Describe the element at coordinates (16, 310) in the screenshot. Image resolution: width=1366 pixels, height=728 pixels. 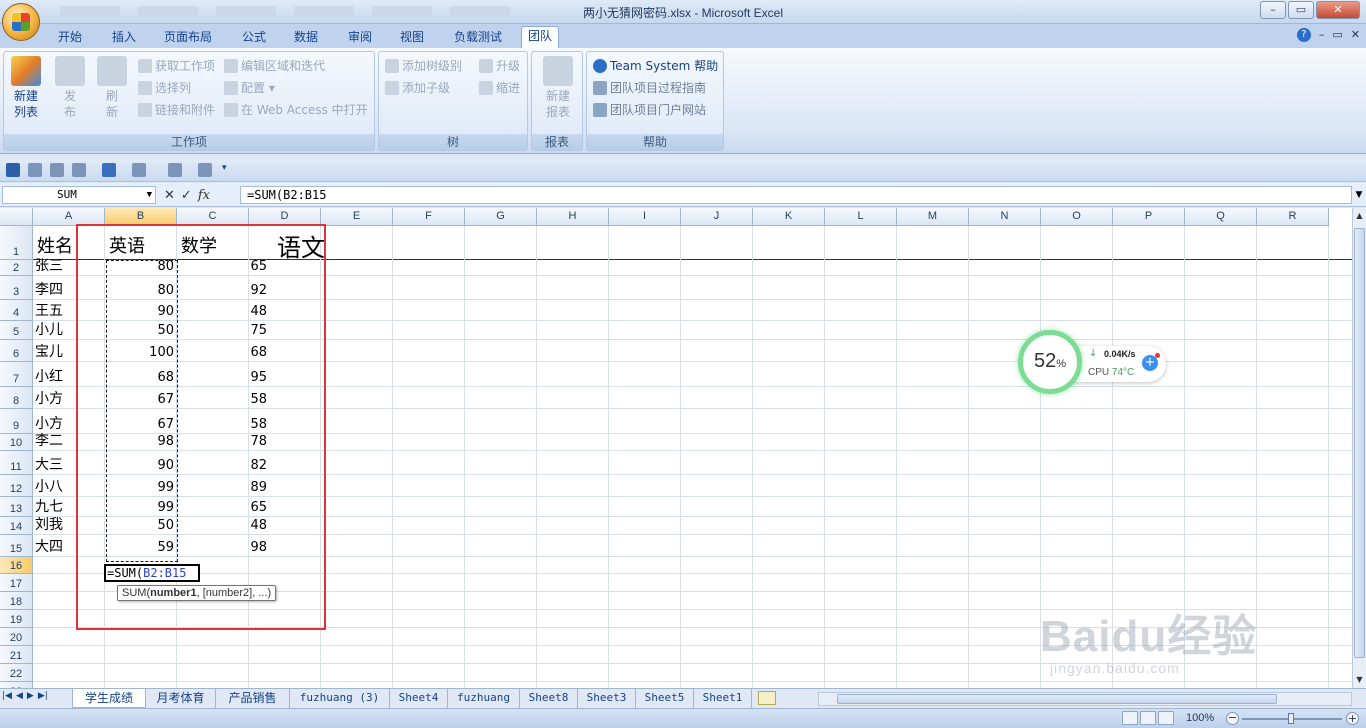
I see `row-header-4: 4` at that location.